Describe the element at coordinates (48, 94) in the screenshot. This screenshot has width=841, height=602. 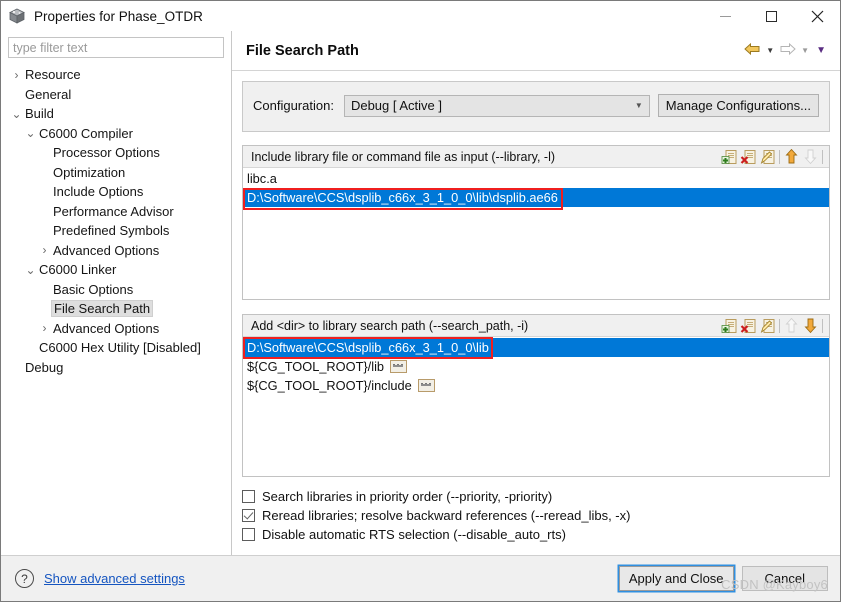
I see `sidebar-item-label: General` at that location.